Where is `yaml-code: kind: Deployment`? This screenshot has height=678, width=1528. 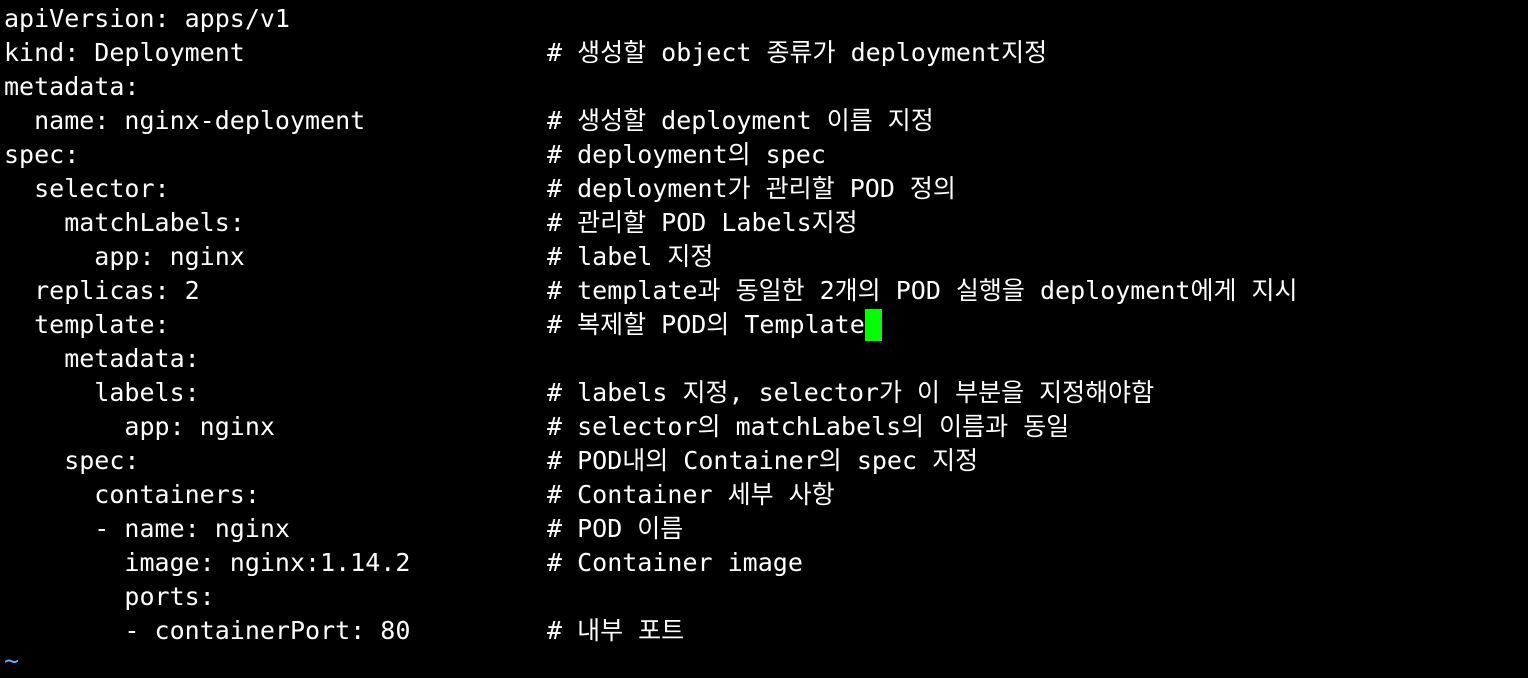 yaml-code: kind: Deployment is located at coordinates (124, 52).